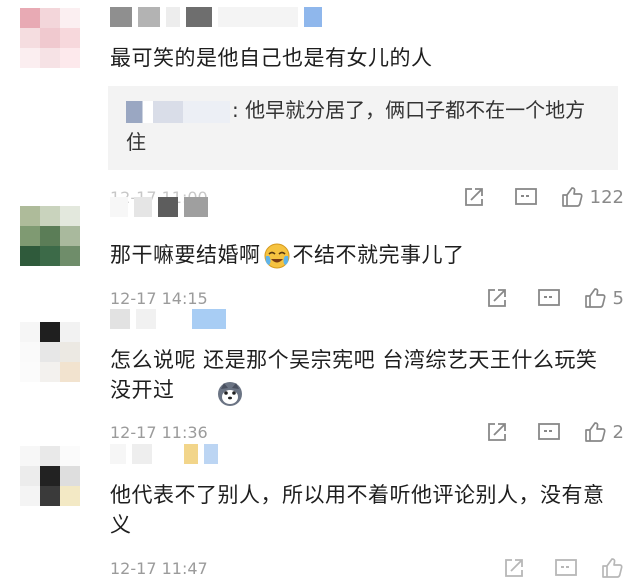  I want to click on timestamp: 12-17 11:47, so click(159, 568).